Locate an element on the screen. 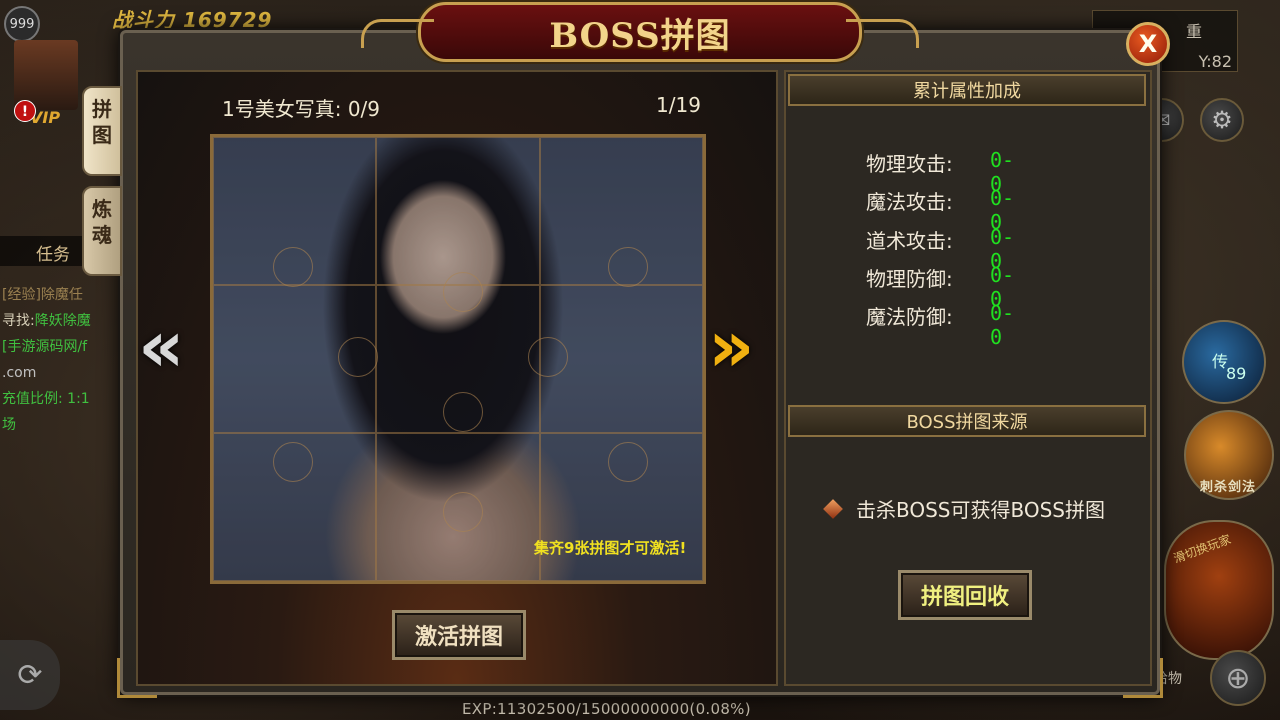  source-section-header: BOSS拼图来源 is located at coordinates (967, 421).